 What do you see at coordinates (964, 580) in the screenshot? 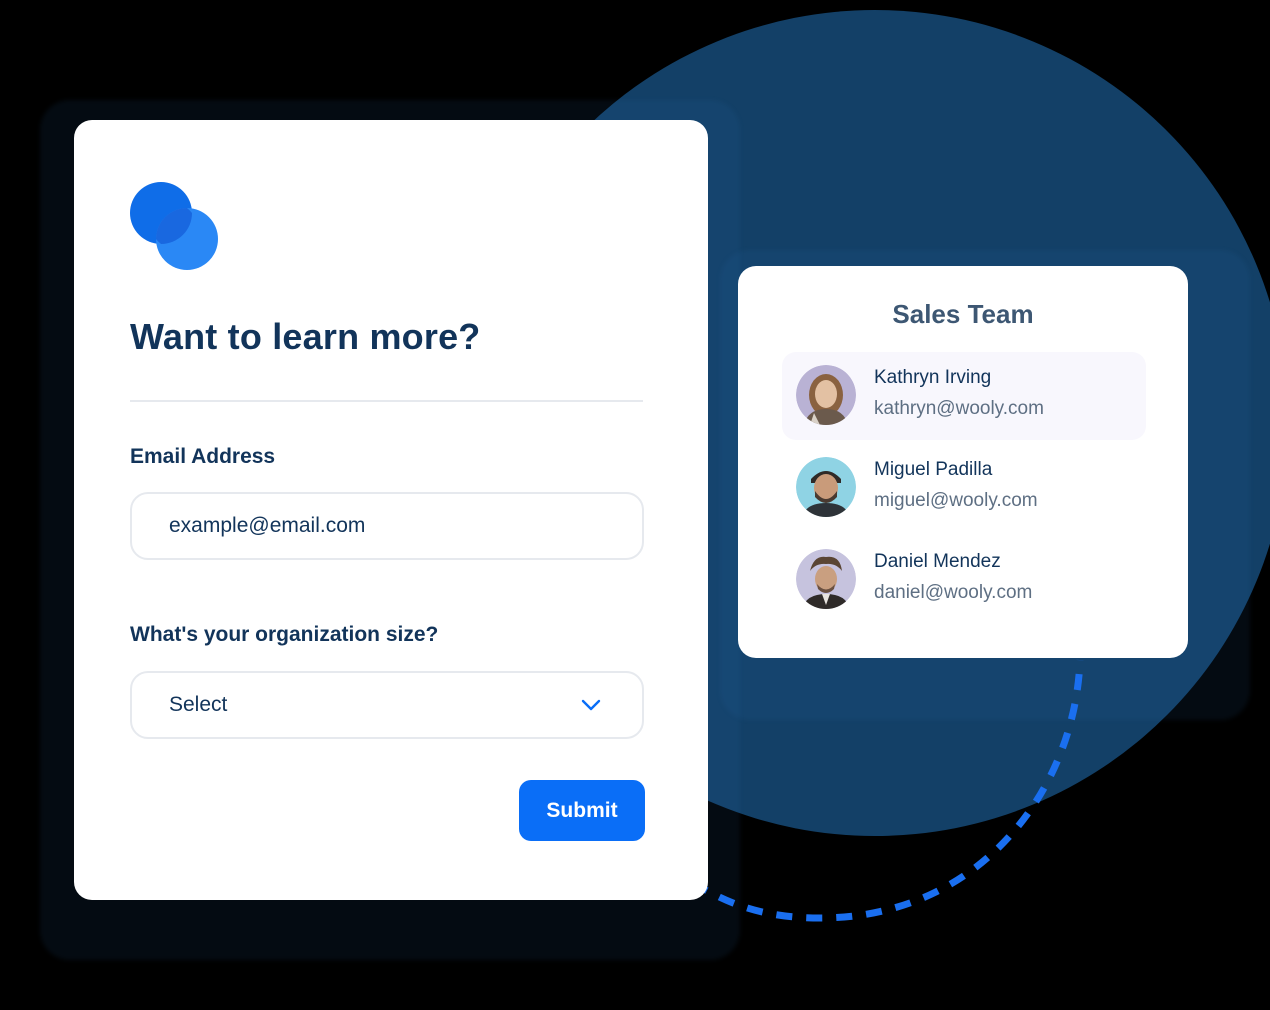
I see `team-member: Daniel Mendez daniel@wooly.com` at bounding box center [964, 580].